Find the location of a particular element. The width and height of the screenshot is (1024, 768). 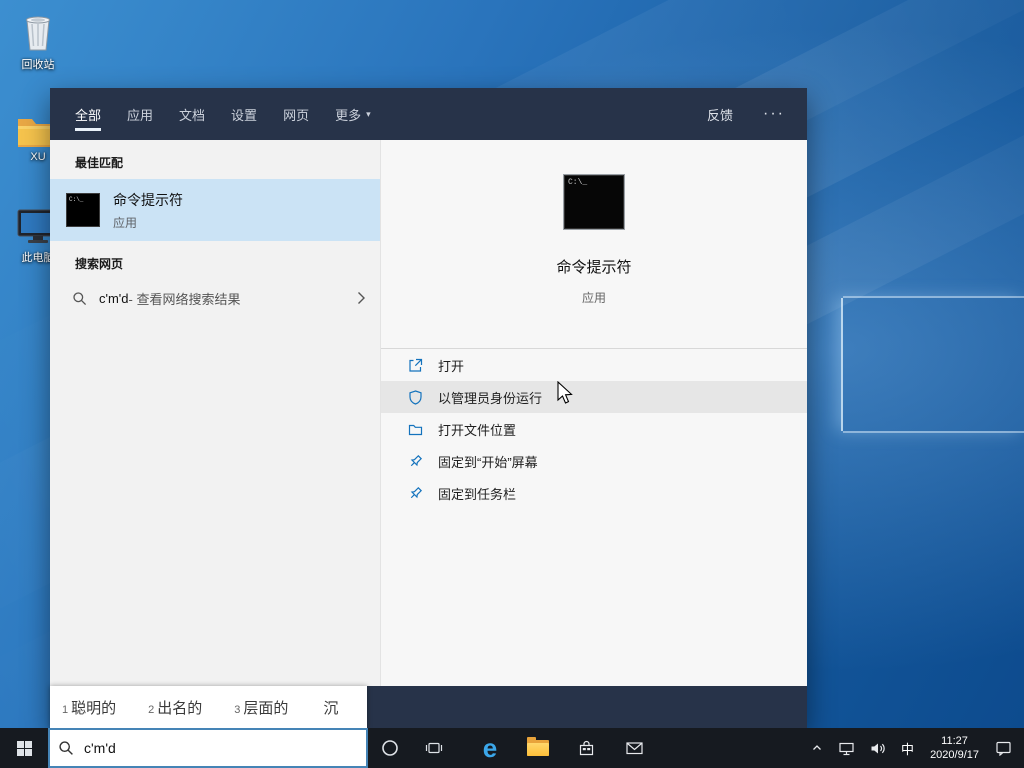

best-match-header: 最佳匹配 is located at coordinates (99, 163).